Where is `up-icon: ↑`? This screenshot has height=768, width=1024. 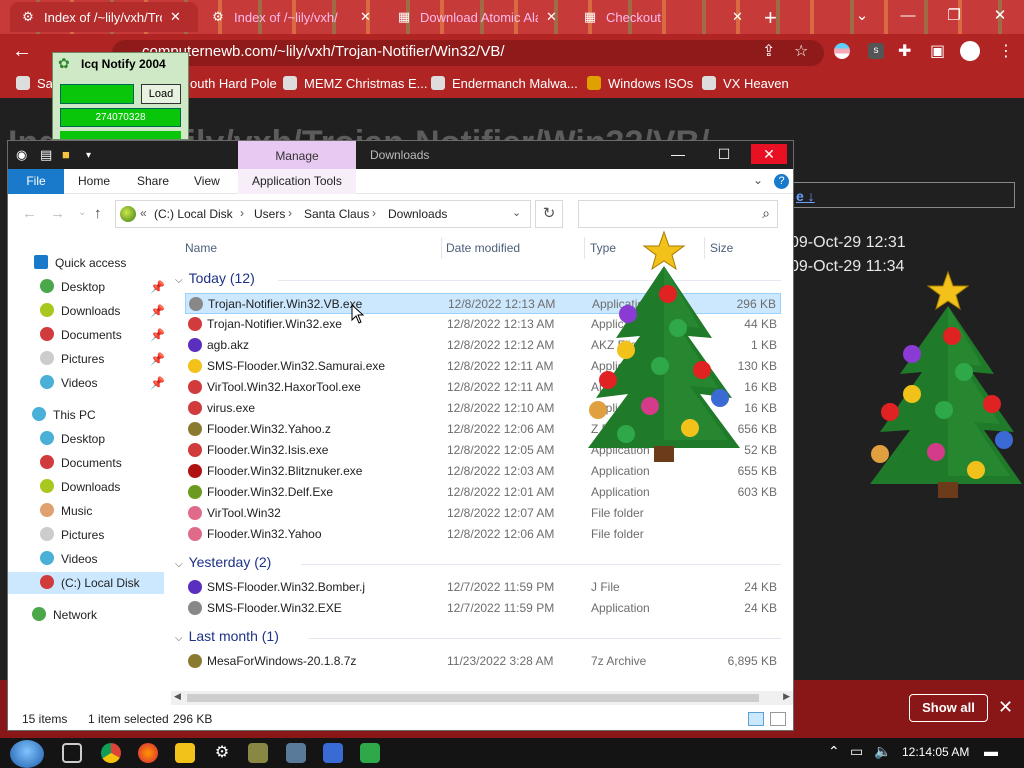
up-icon: ↑ is located at coordinates (98, 213).